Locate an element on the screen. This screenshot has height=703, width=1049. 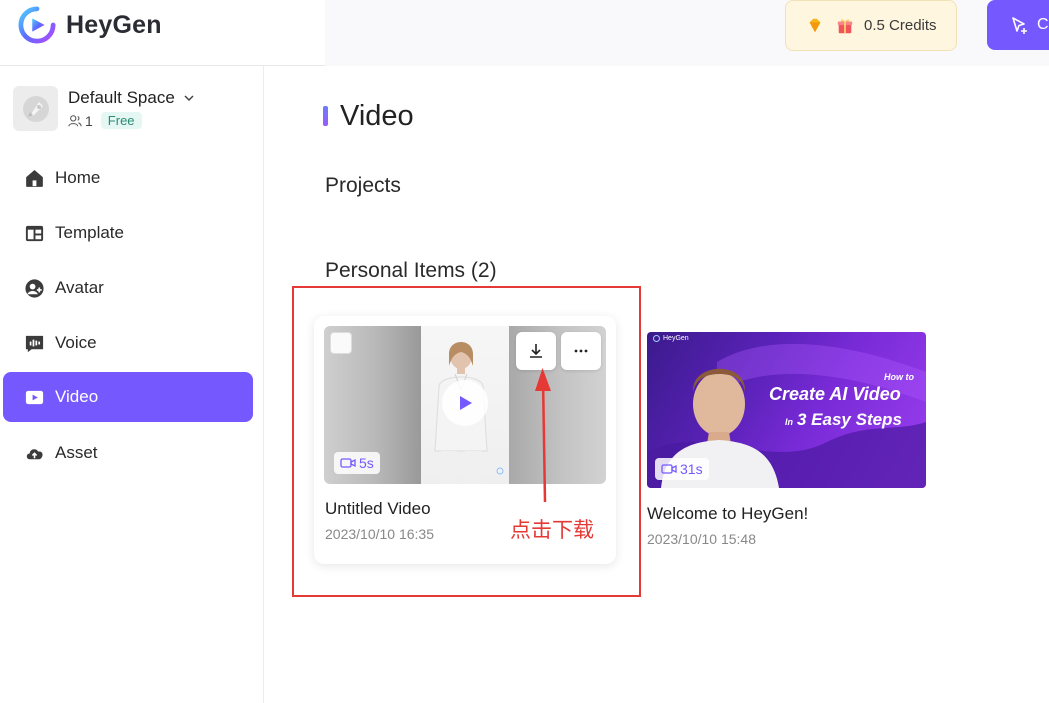
space-switcher: Default Space 1 Free is located at coordinates (104, 108).